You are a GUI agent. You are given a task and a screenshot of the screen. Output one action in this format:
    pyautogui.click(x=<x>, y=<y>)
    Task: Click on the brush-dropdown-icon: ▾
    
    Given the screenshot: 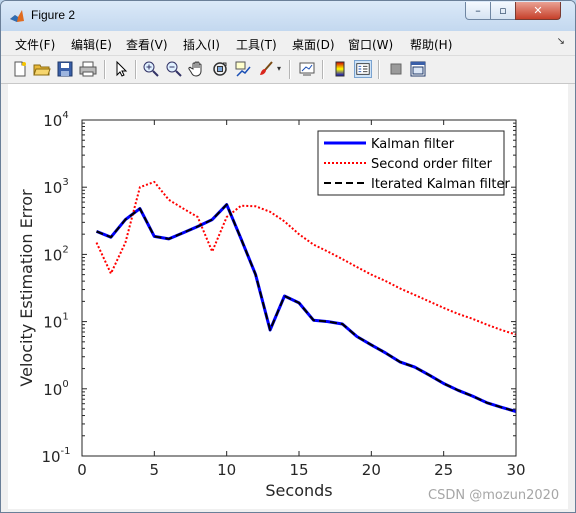 What is the action you would take?
    pyautogui.click(x=279, y=68)
    